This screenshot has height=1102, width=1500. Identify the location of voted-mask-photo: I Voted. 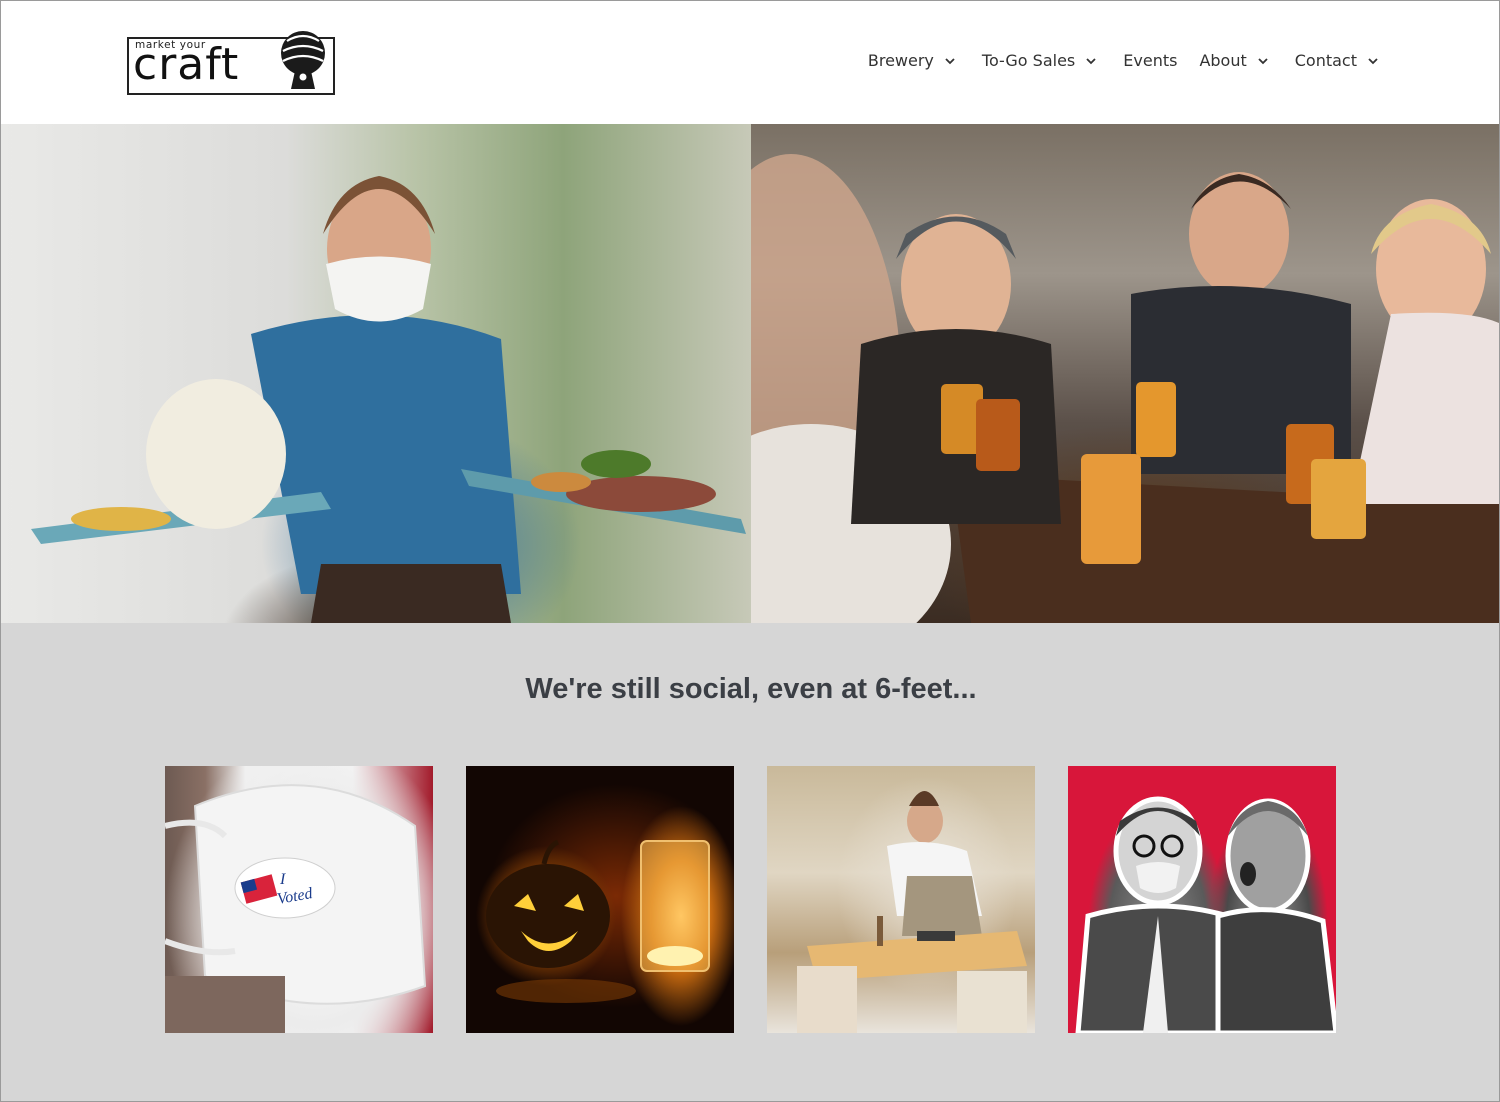
(299, 899).